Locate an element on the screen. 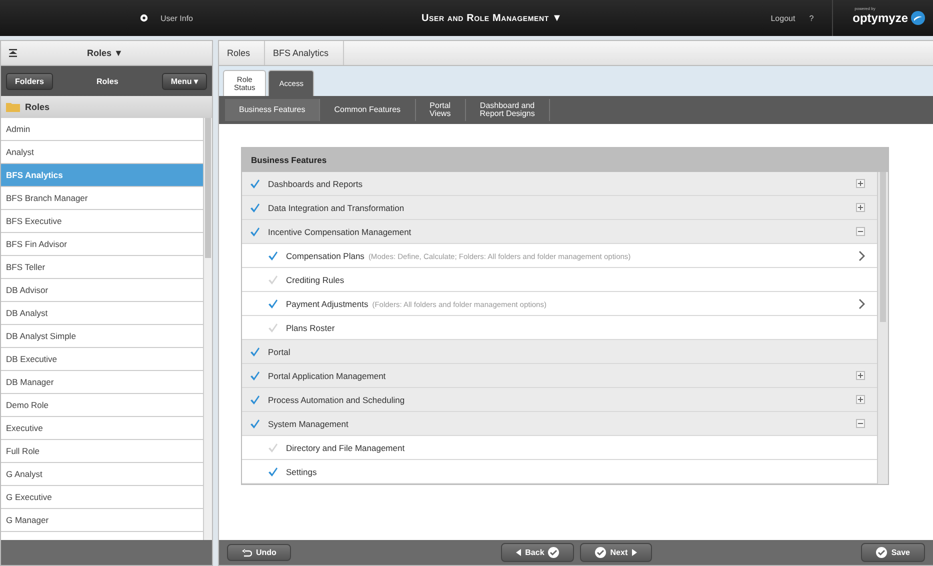 The height and width of the screenshot is (566, 933). feature-row: Portal is located at coordinates (559, 352).